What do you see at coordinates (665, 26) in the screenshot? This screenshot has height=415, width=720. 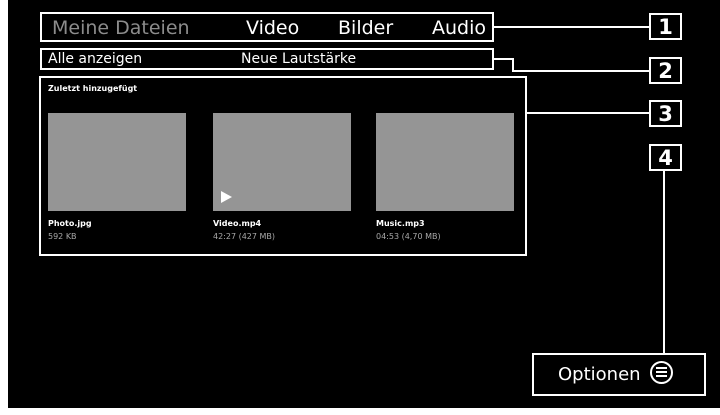 I see `callout-1: 1` at bounding box center [665, 26].